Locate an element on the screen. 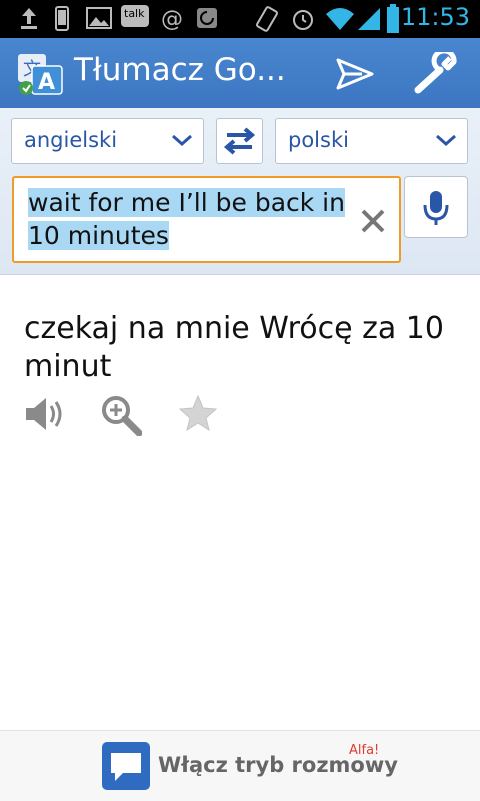  source-text-value: wait for me I’ll be back in 10 minutes is located at coordinates (193, 219).